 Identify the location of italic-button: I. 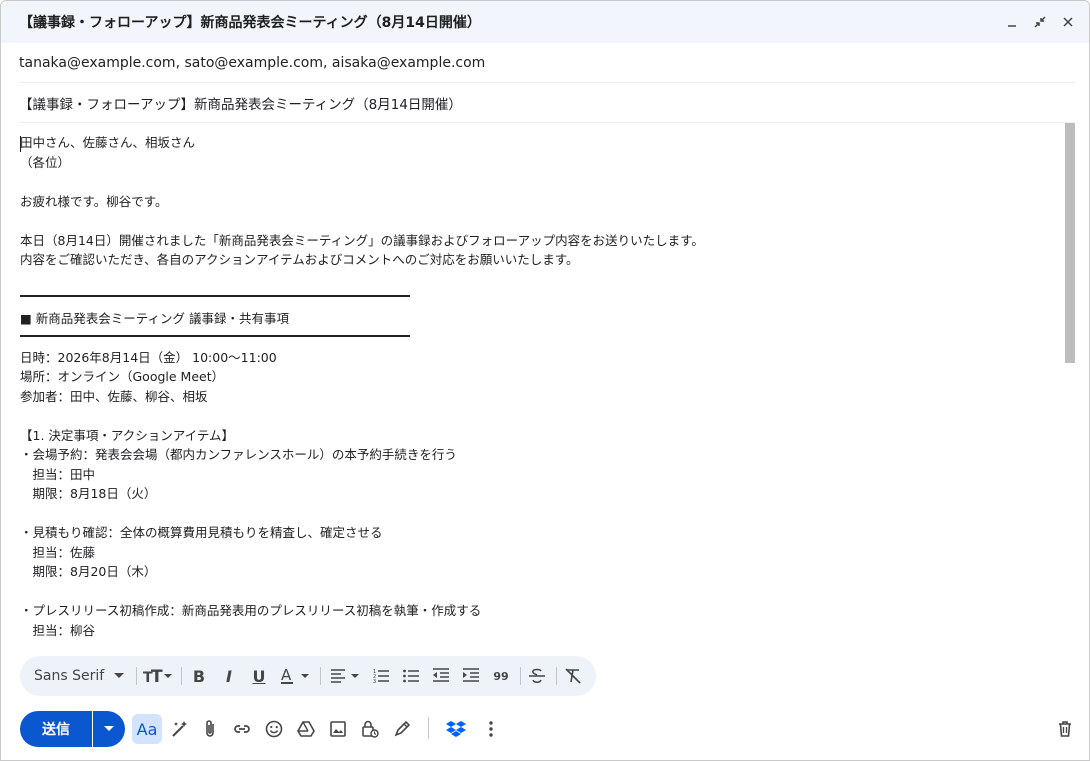
(229, 676).